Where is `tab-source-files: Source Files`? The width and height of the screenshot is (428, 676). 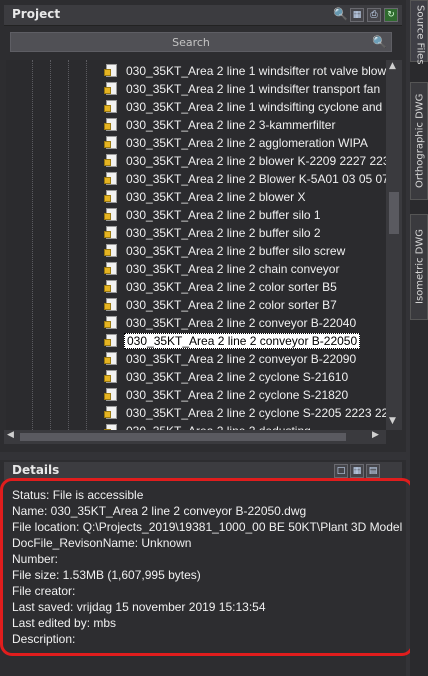 tab-source-files: Source Files is located at coordinates (419, 32).